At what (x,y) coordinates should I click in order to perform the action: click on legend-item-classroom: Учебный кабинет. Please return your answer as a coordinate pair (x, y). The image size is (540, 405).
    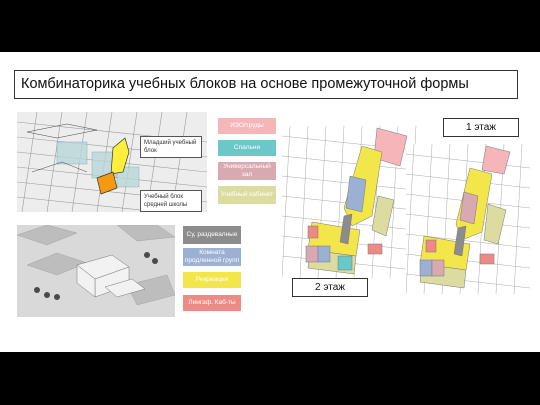
    Looking at the image, I should click on (247, 195).